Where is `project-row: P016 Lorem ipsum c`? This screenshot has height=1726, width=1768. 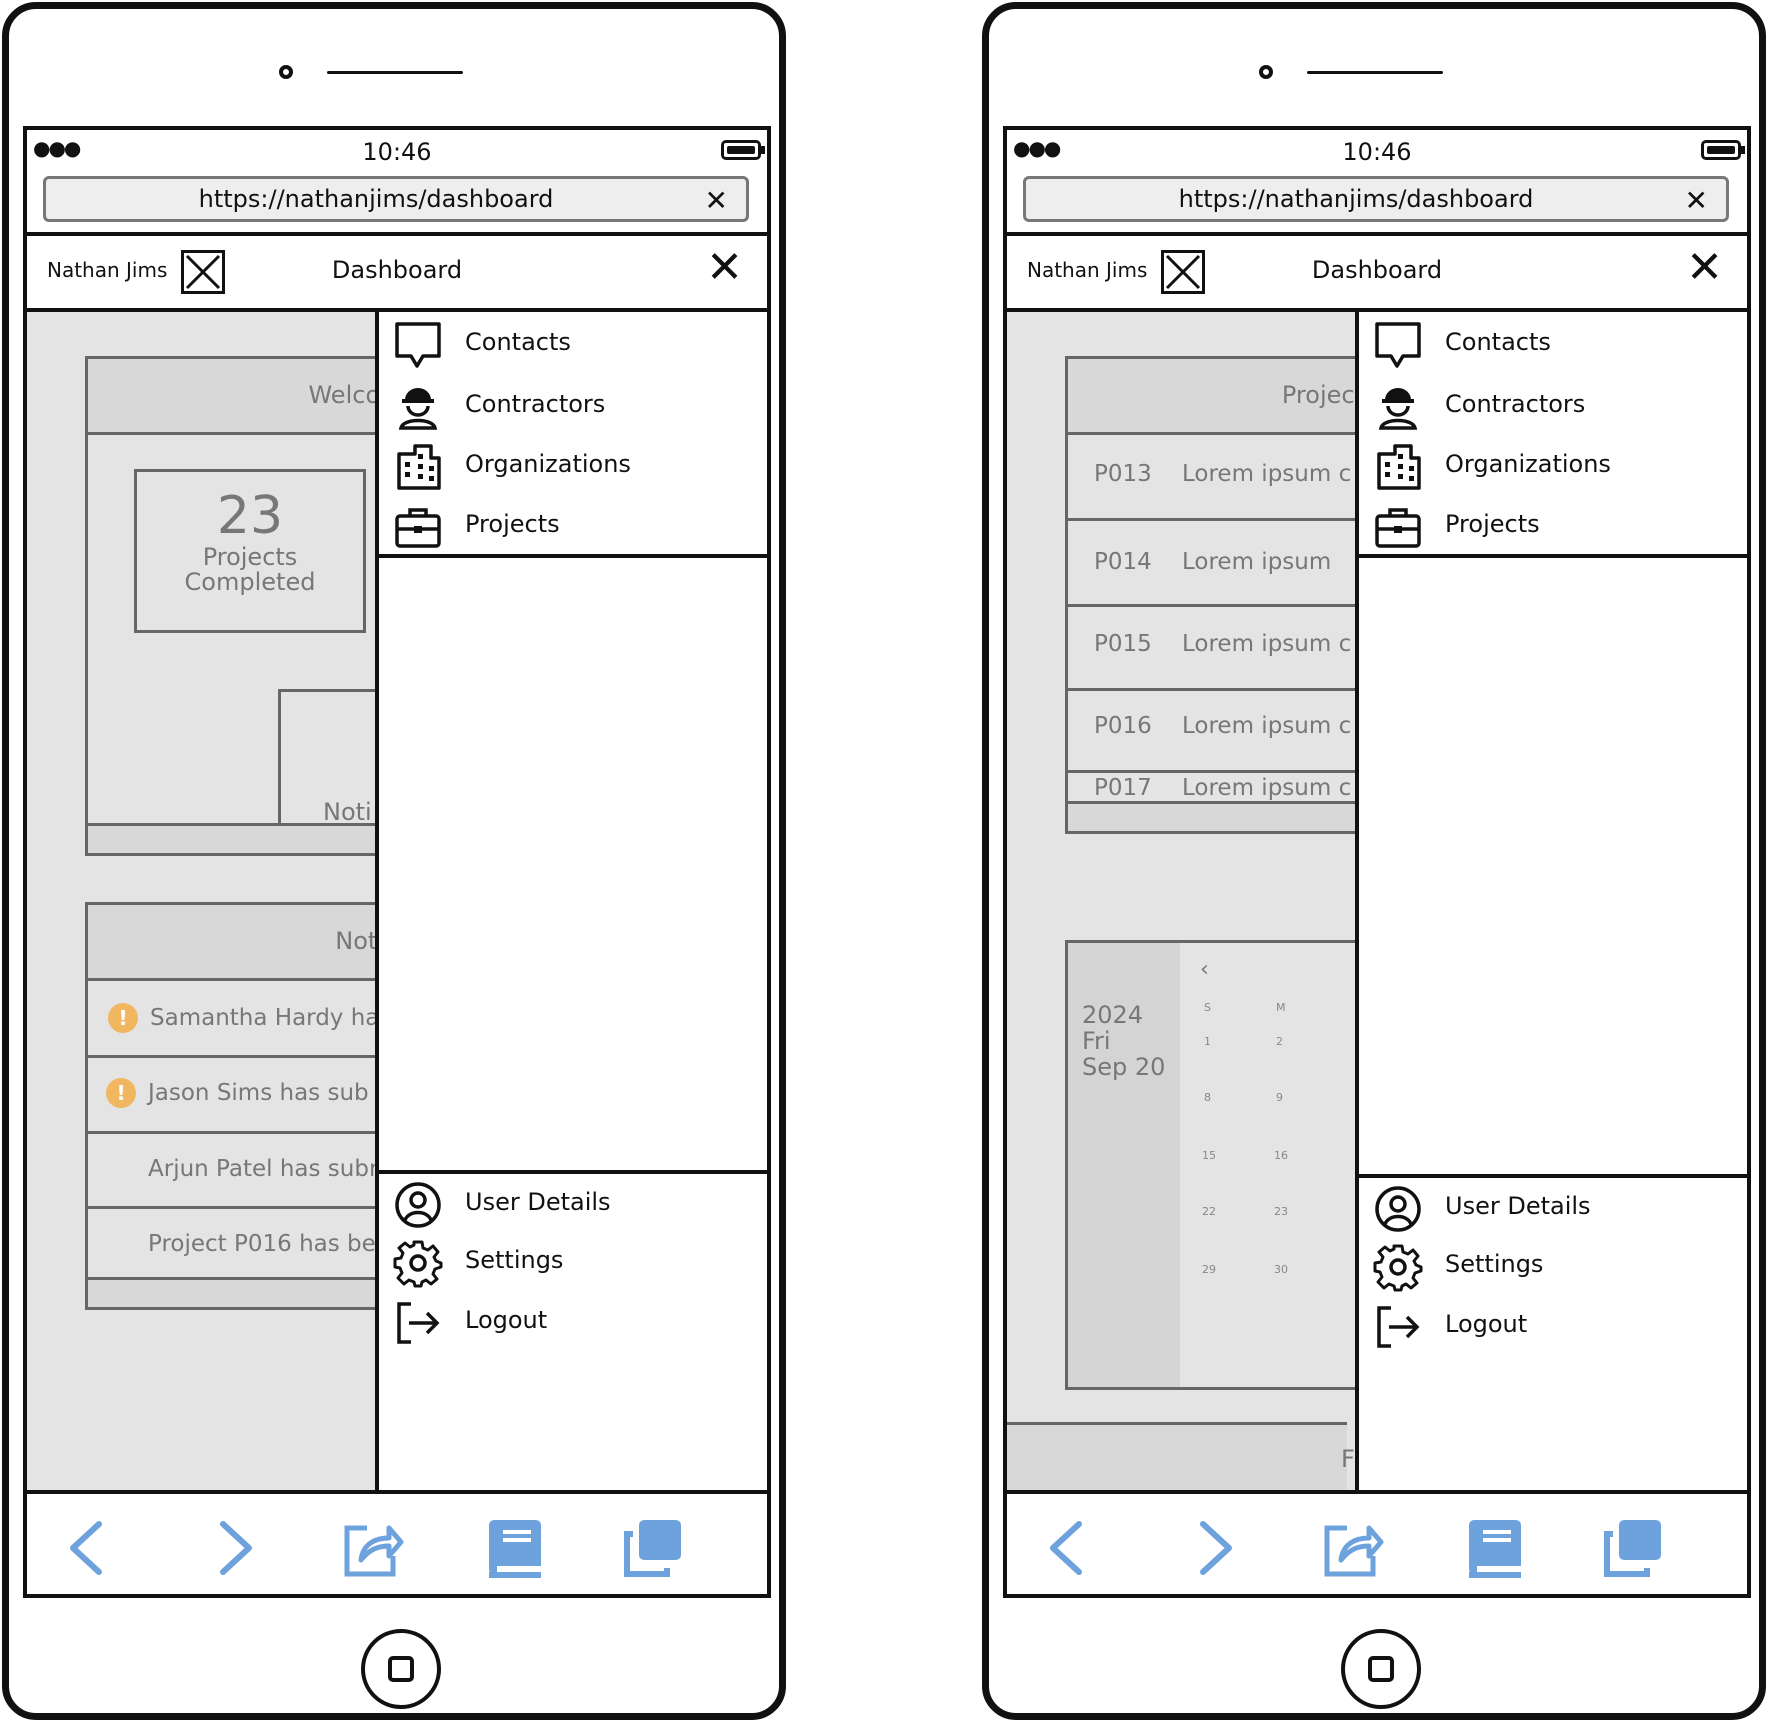
project-row: P016 Lorem ipsum c is located at coordinates (1215, 732).